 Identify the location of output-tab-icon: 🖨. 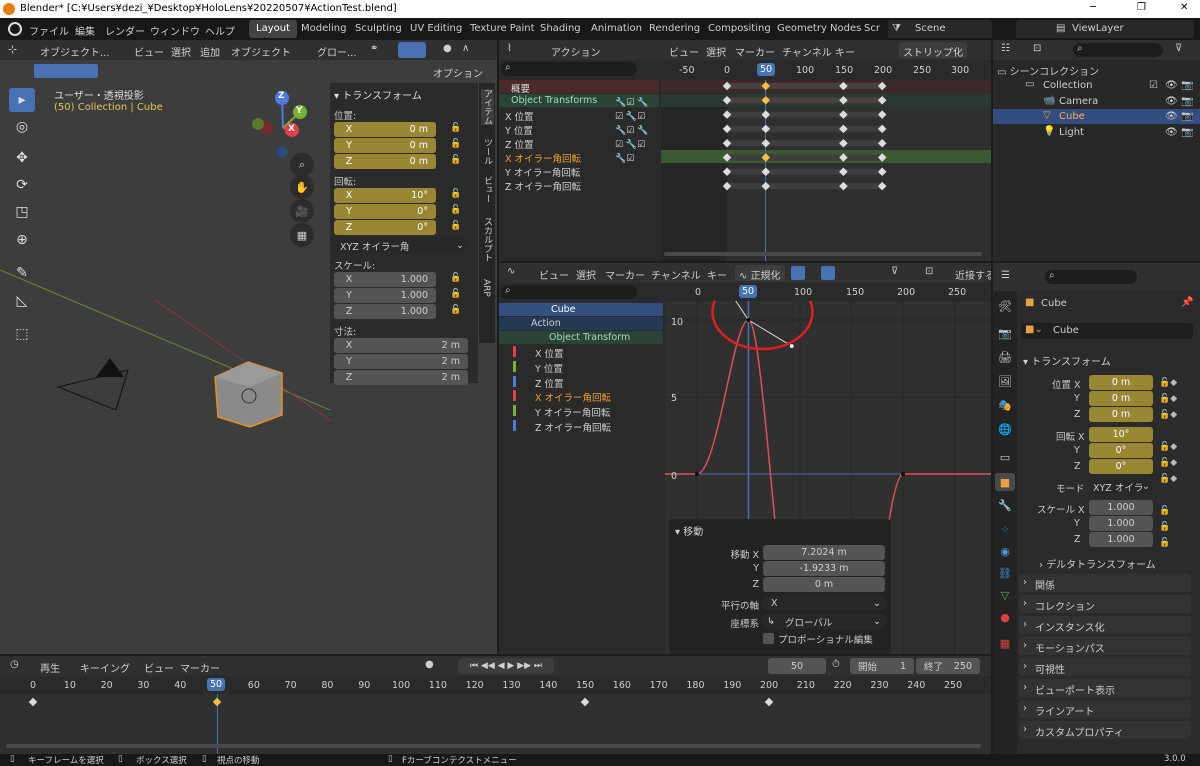
(1005, 357).